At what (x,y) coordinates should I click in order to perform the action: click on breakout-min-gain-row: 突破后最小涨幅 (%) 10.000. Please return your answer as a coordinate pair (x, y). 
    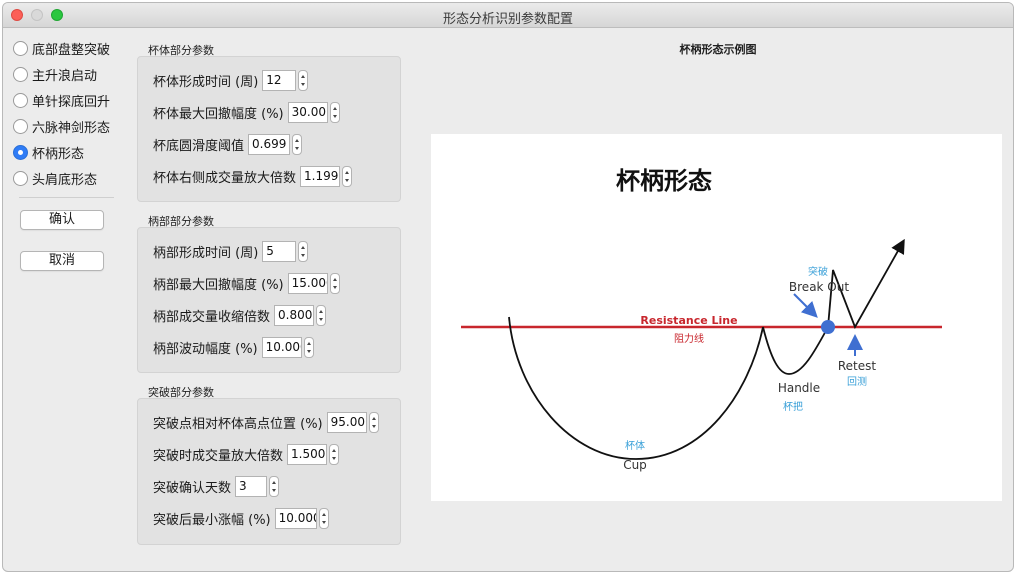
    Looking at the image, I should click on (241, 518).